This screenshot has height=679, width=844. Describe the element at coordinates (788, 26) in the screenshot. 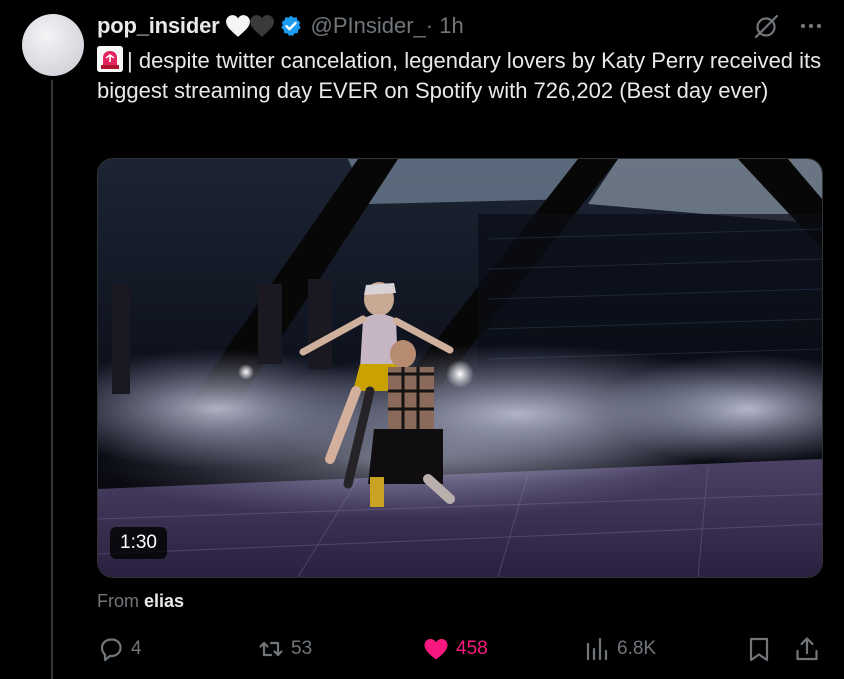

I see `header-actions` at that location.